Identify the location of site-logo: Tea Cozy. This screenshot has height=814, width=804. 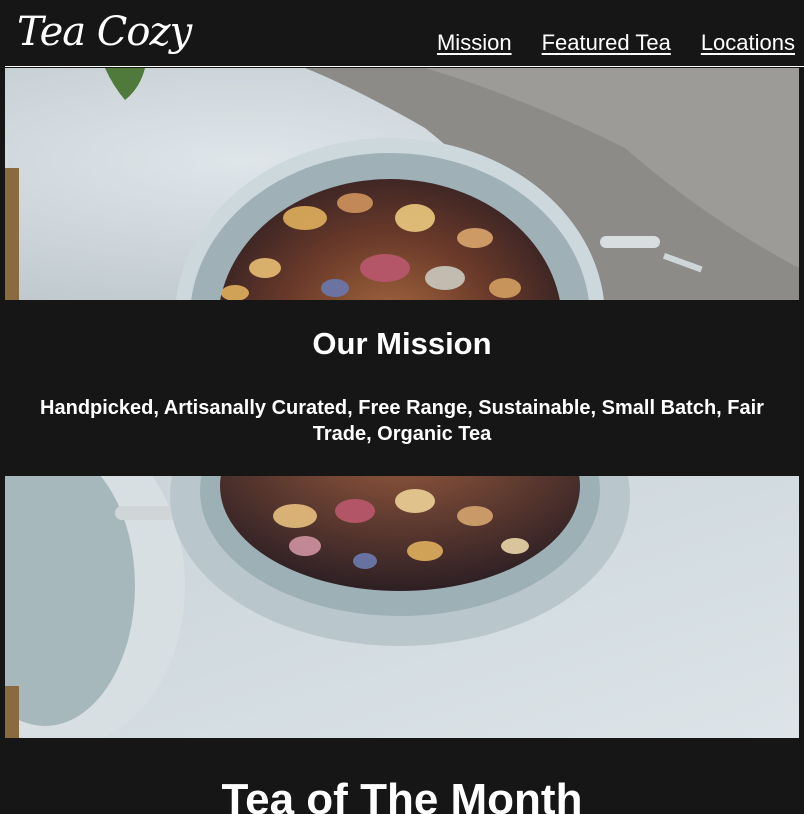
(104, 32).